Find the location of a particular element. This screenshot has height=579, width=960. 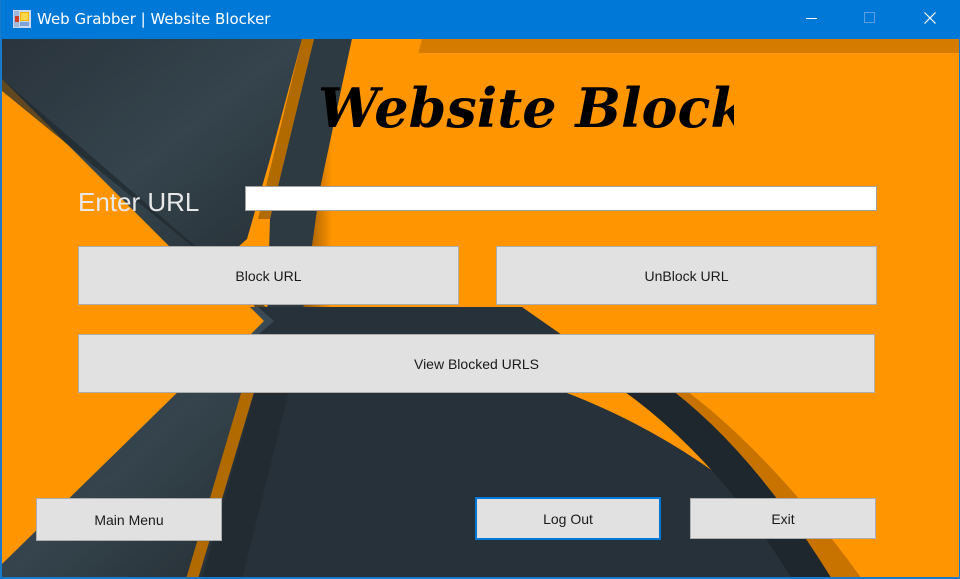

title-bar: Web Grabber | Website Blocker is located at coordinates (480, 19).